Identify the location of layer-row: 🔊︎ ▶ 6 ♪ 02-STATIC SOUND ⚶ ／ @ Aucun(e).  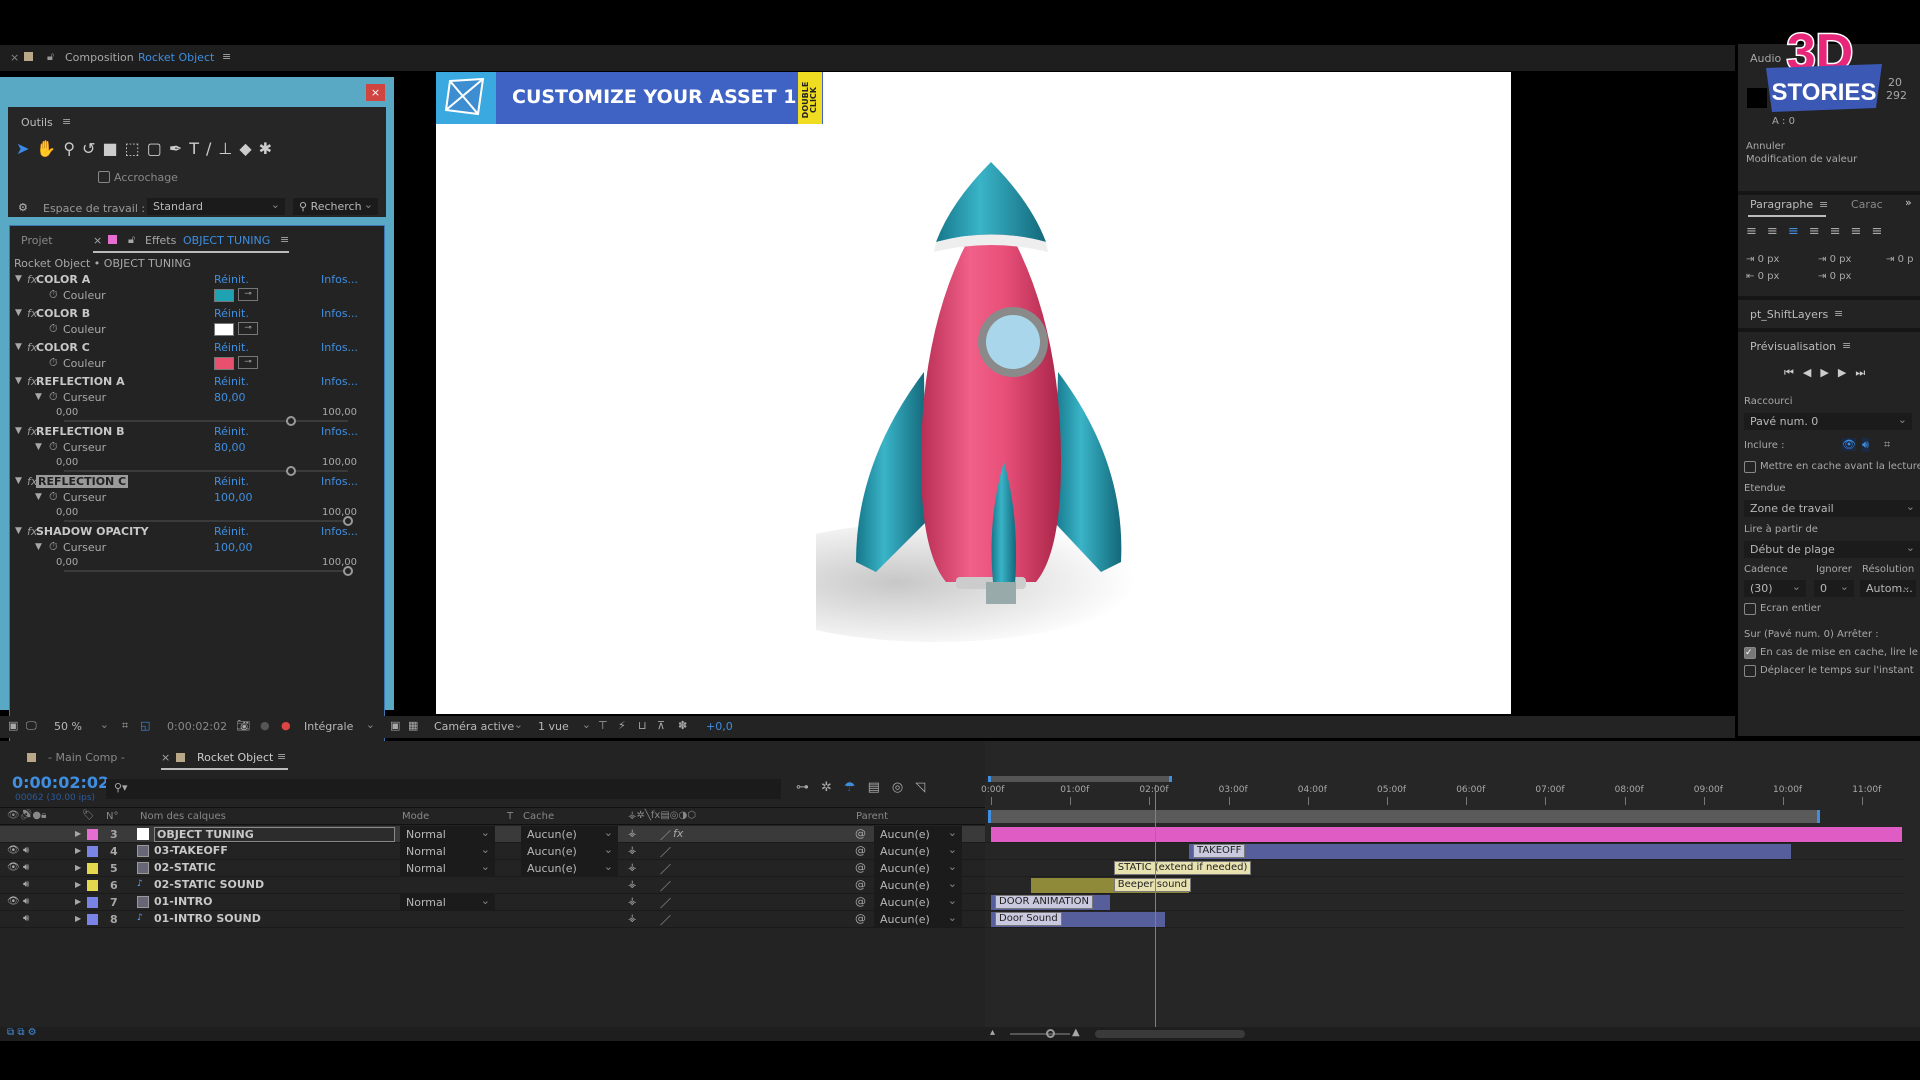
(492, 885).